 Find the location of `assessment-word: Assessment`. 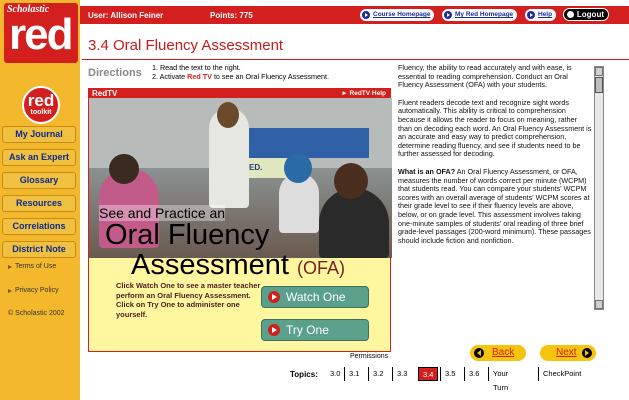

assessment-word: Assessment is located at coordinates (210, 265).